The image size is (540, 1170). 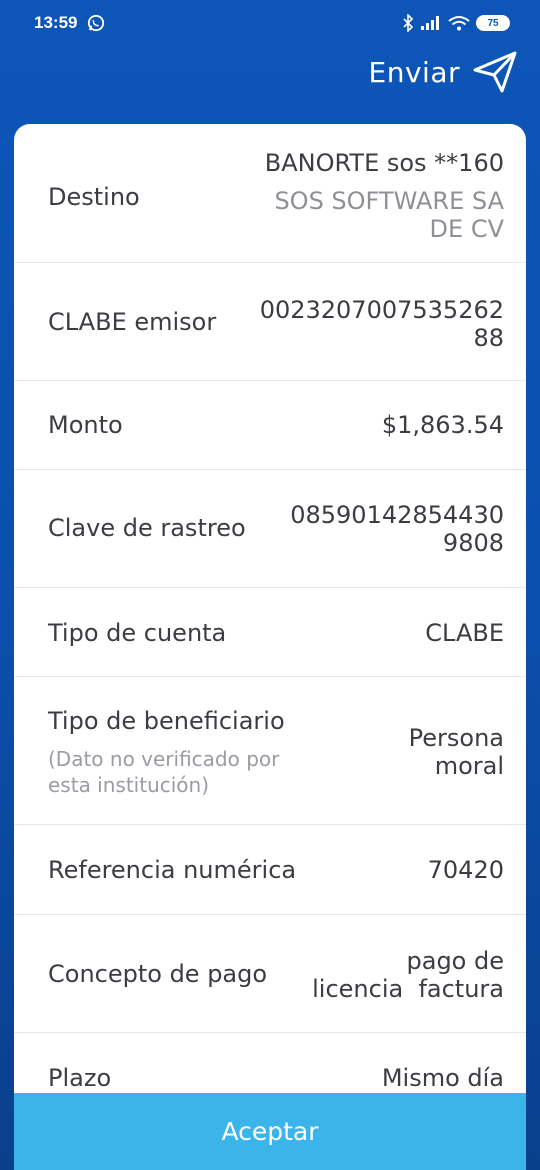 I want to click on concepto-label: Concepto de pago, so click(x=158, y=974).